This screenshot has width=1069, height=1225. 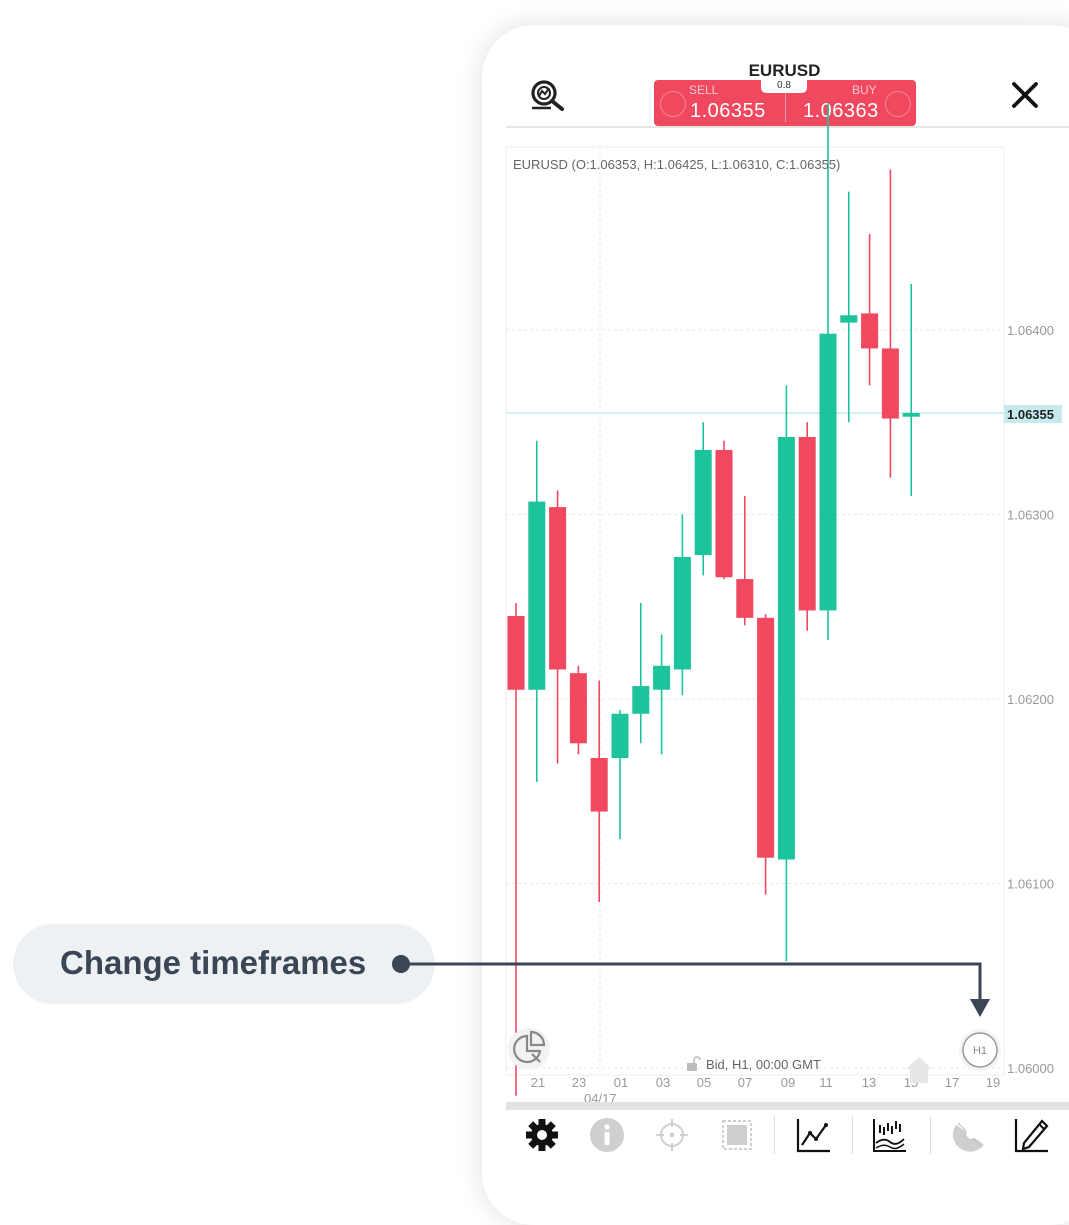 I want to click on magnet-icon, so click(x=968, y=1135).